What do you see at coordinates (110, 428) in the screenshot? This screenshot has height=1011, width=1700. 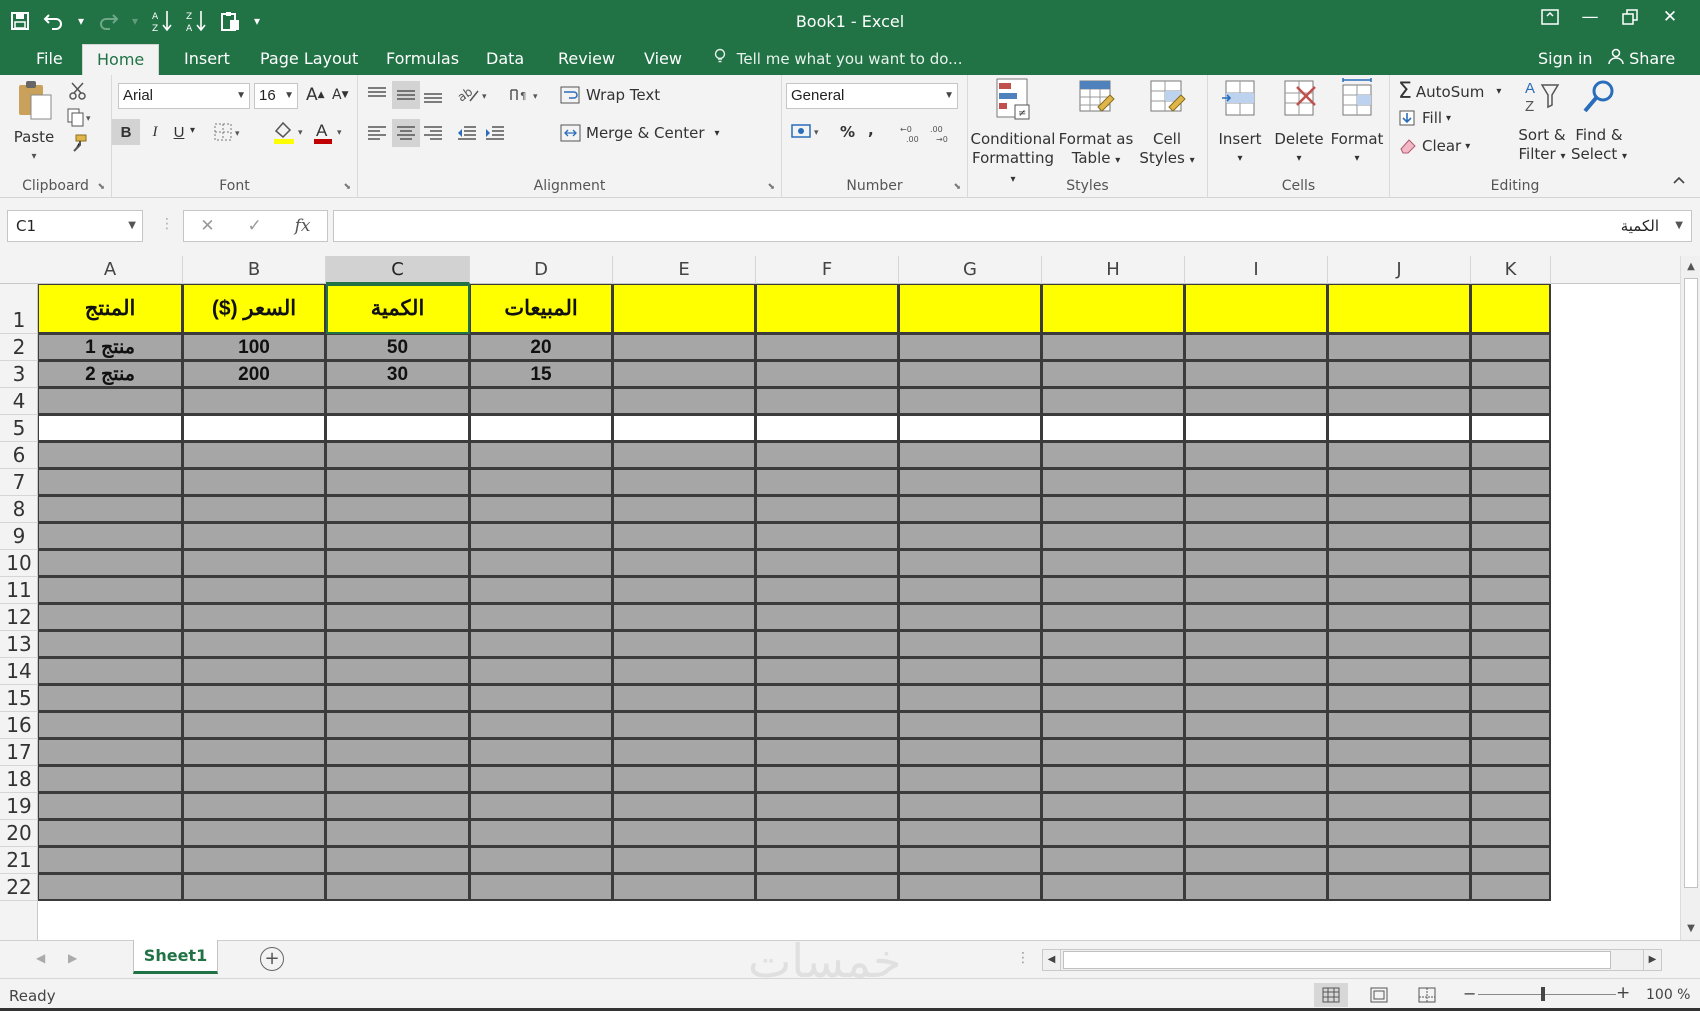 I see `cell-a5` at bounding box center [110, 428].